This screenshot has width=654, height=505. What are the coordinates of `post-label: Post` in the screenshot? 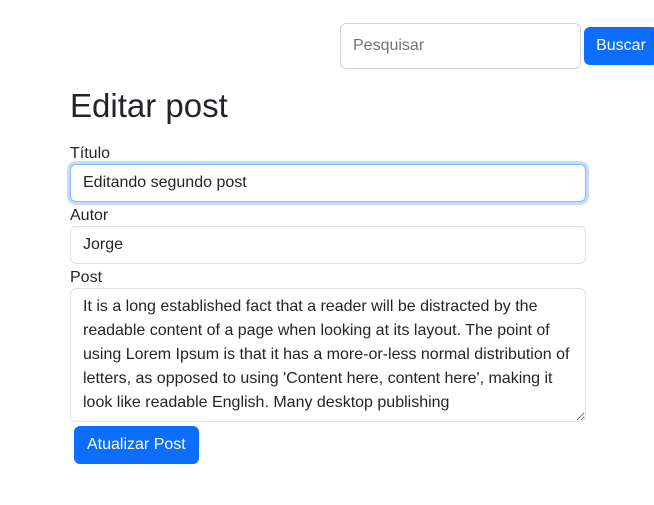 It's located at (86, 277).